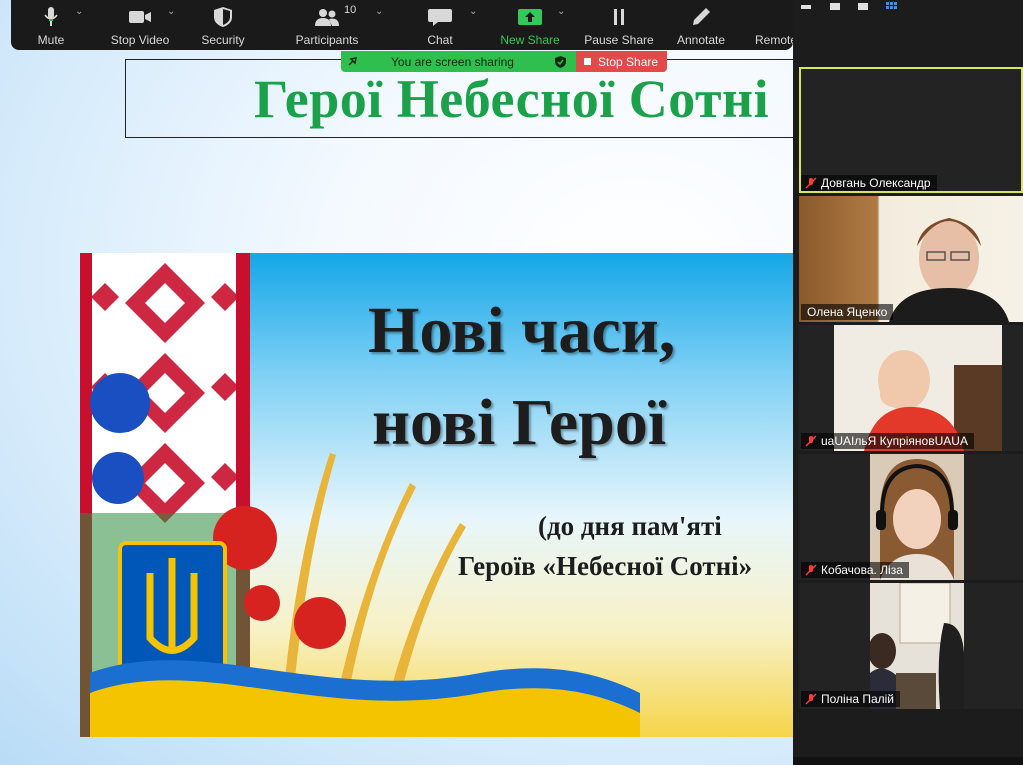 Image resolution: width=1023 pixels, height=765 pixels. I want to click on chat-label: Chat, so click(440, 40).